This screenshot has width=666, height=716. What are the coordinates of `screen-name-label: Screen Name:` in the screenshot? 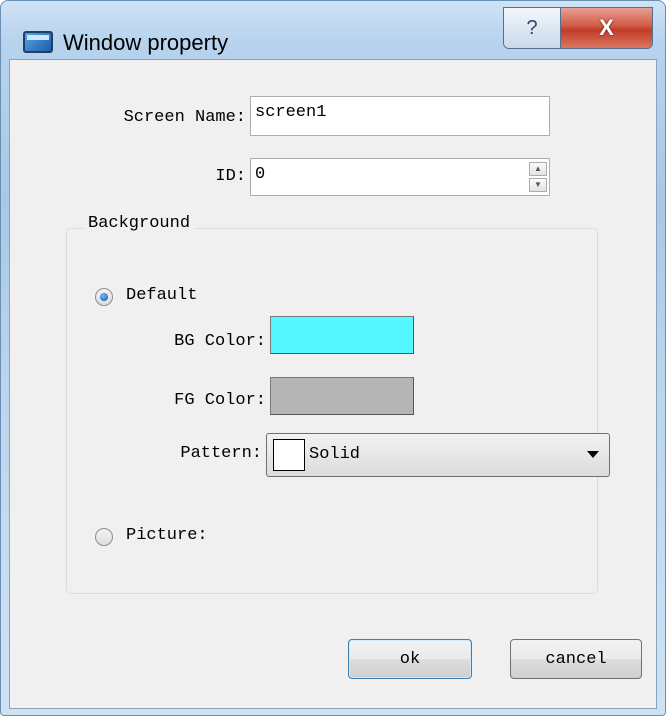 It's located at (184, 117).